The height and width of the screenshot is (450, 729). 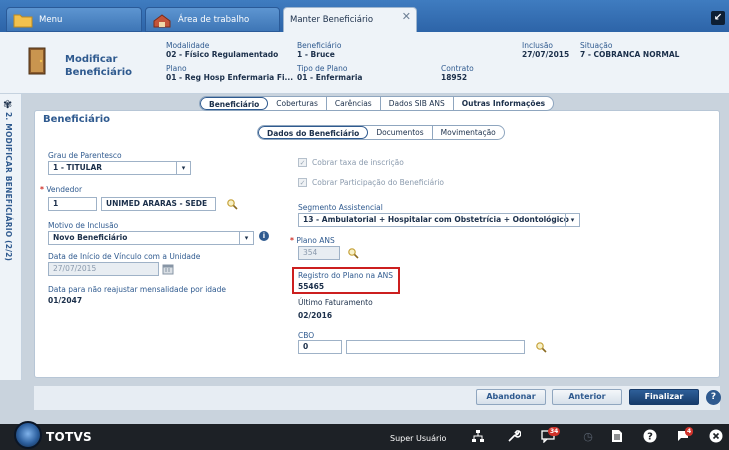 I want to click on modalidade-label: Modalidade, so click(x=188, y=45).